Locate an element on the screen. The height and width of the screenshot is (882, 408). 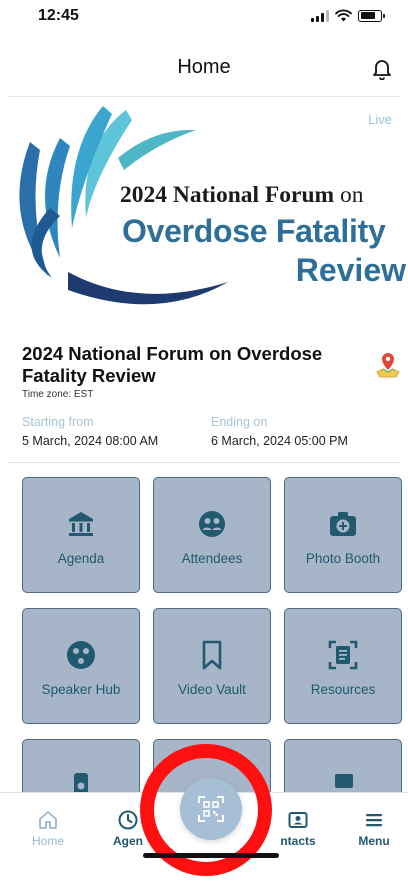
tile-agenda-label: Agenda is located at coordinates (81, 558).